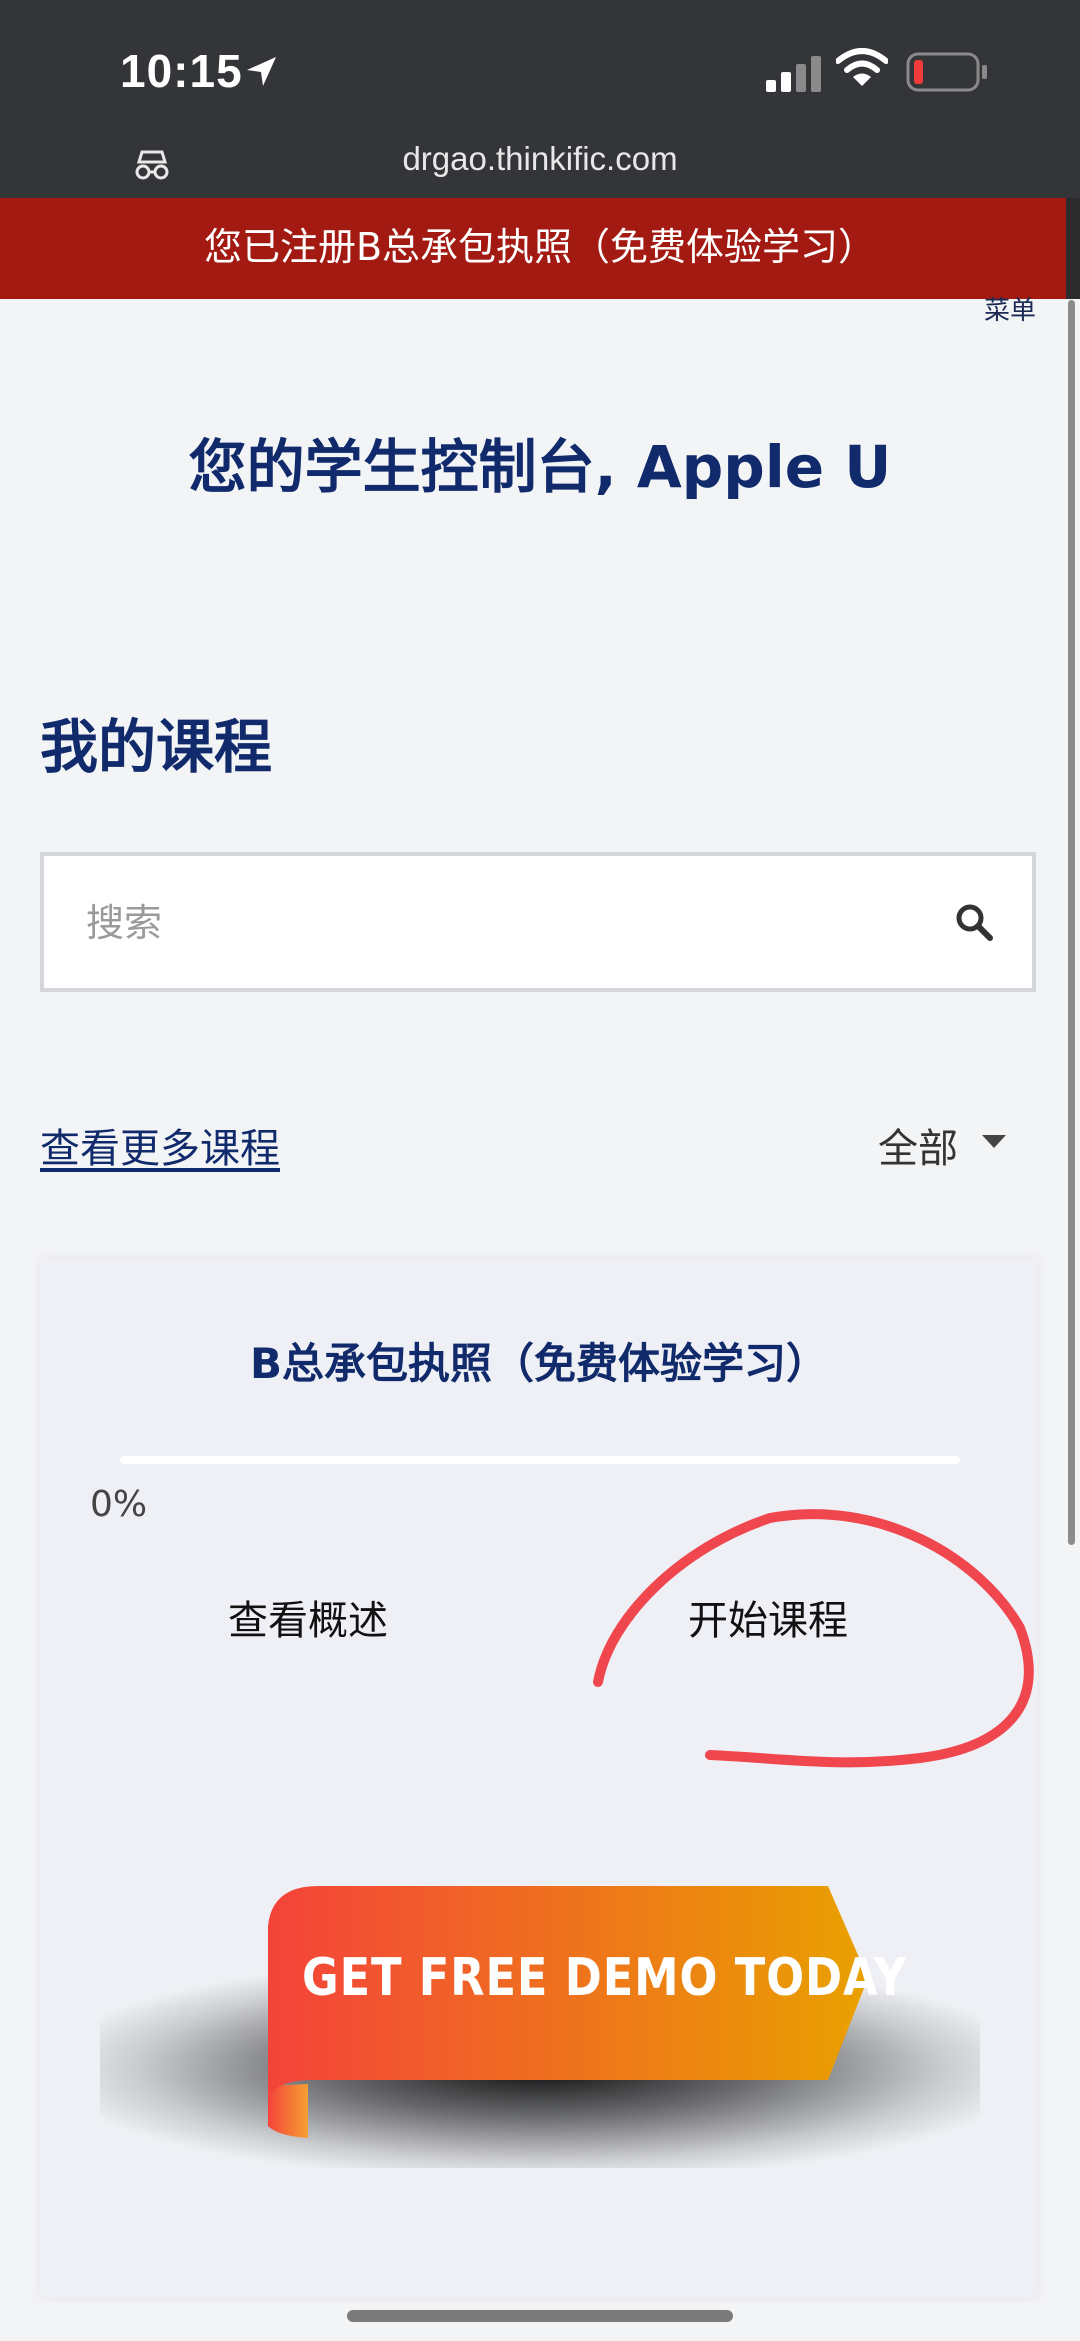  What do you see at coordinates (604, 1978) in the screenshot?
I see `promo-text: GET FREE DEMO TODAY` at bounding box center [604, 1978].